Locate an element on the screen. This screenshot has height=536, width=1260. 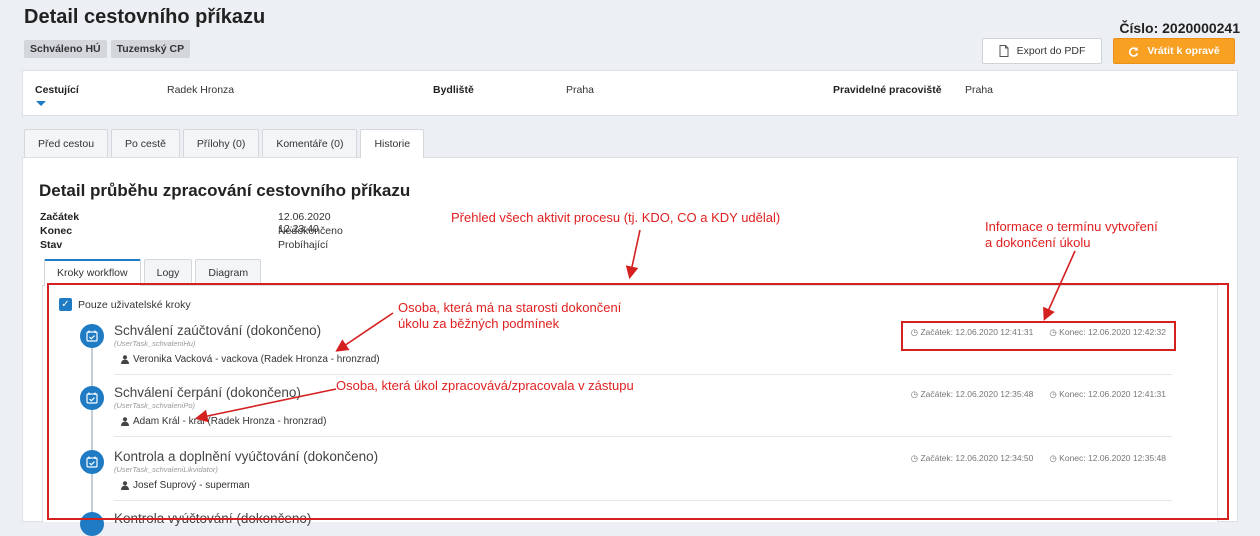
file-pdf-icon is located at coordinates (1004, 51).